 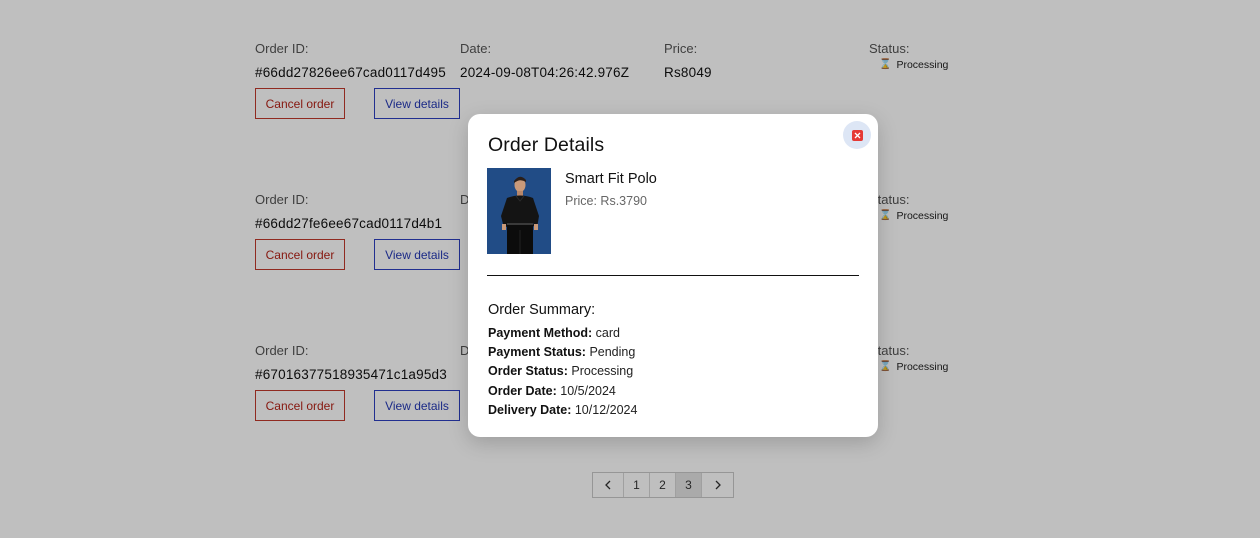 What do you see at coordinates (540, 333) in the screenshot?
I see `summary-key: Payment Method:` at bounding box center [540, 333].